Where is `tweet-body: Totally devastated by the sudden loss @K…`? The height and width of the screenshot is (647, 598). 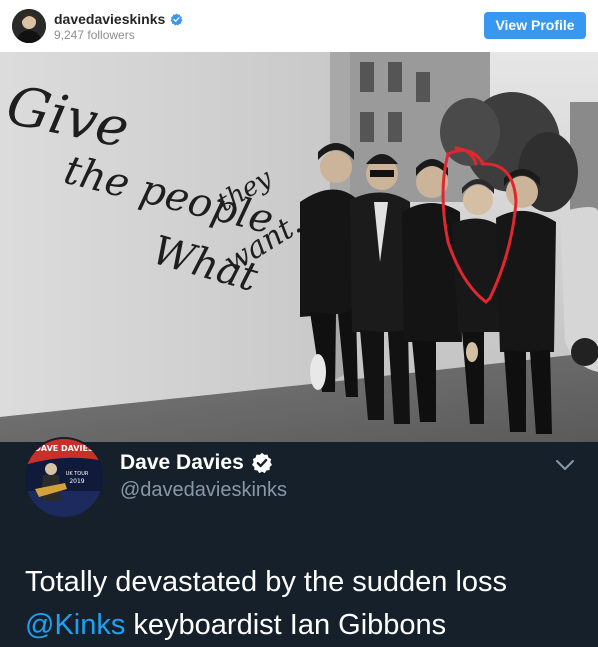 tweet-body: Totally devastated by the sudden loss @K… is located at coordinates (310, 604).